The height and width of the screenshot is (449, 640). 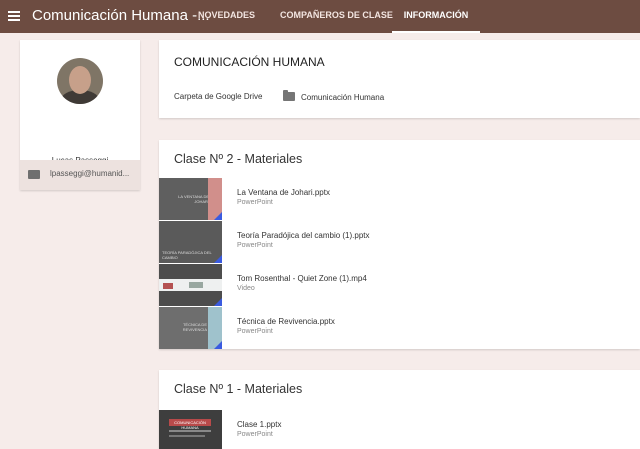 I want to click on material-name: Clase 1.pptx, so click(x=259, y=424).